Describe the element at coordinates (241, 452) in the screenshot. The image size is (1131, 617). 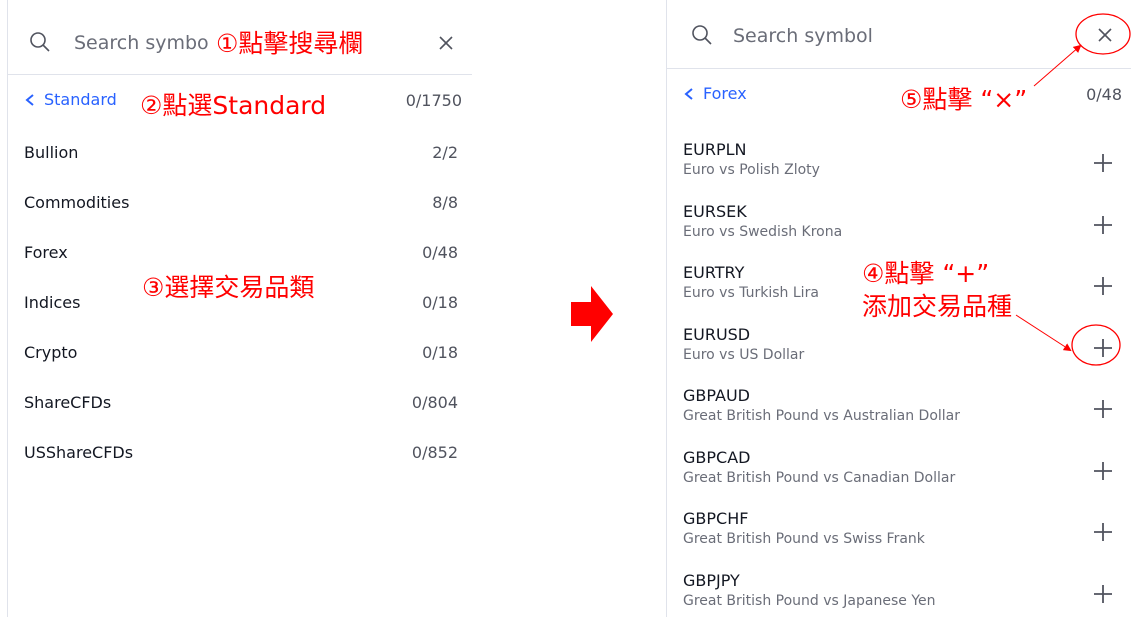
I see `category-row: USShareCFDs 0/852` at that location.